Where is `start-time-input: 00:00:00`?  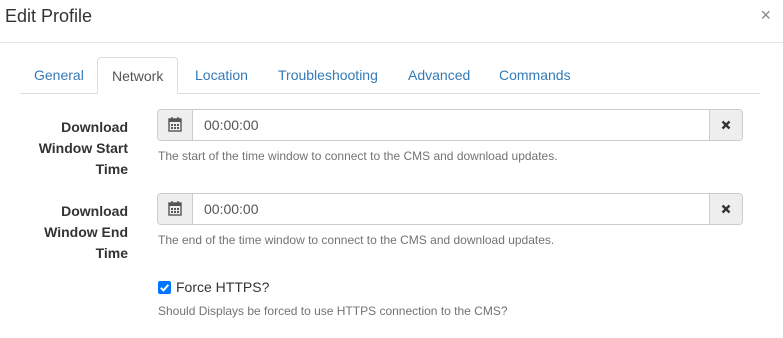 start-time-input: 00:00:00 is located at coordinates (231, 125).